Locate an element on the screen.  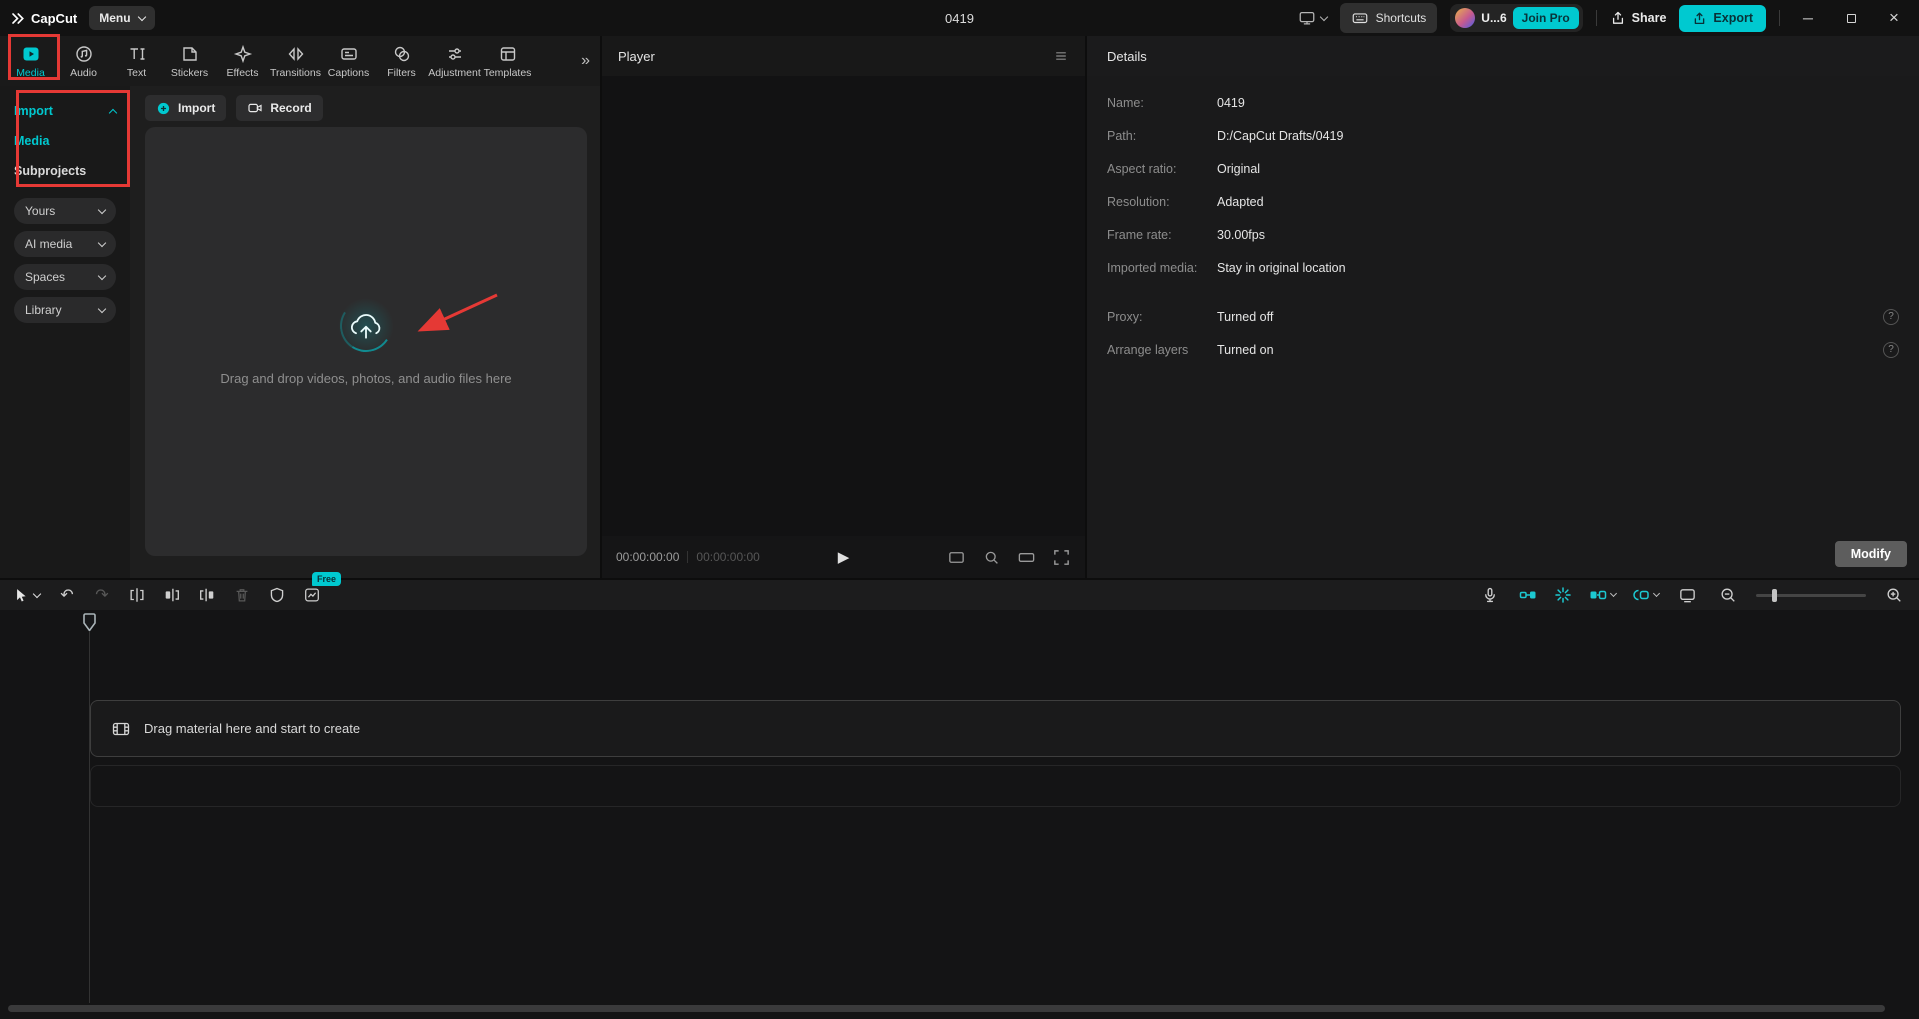
tab-label: Stickers is located at coordinates (189, 72).